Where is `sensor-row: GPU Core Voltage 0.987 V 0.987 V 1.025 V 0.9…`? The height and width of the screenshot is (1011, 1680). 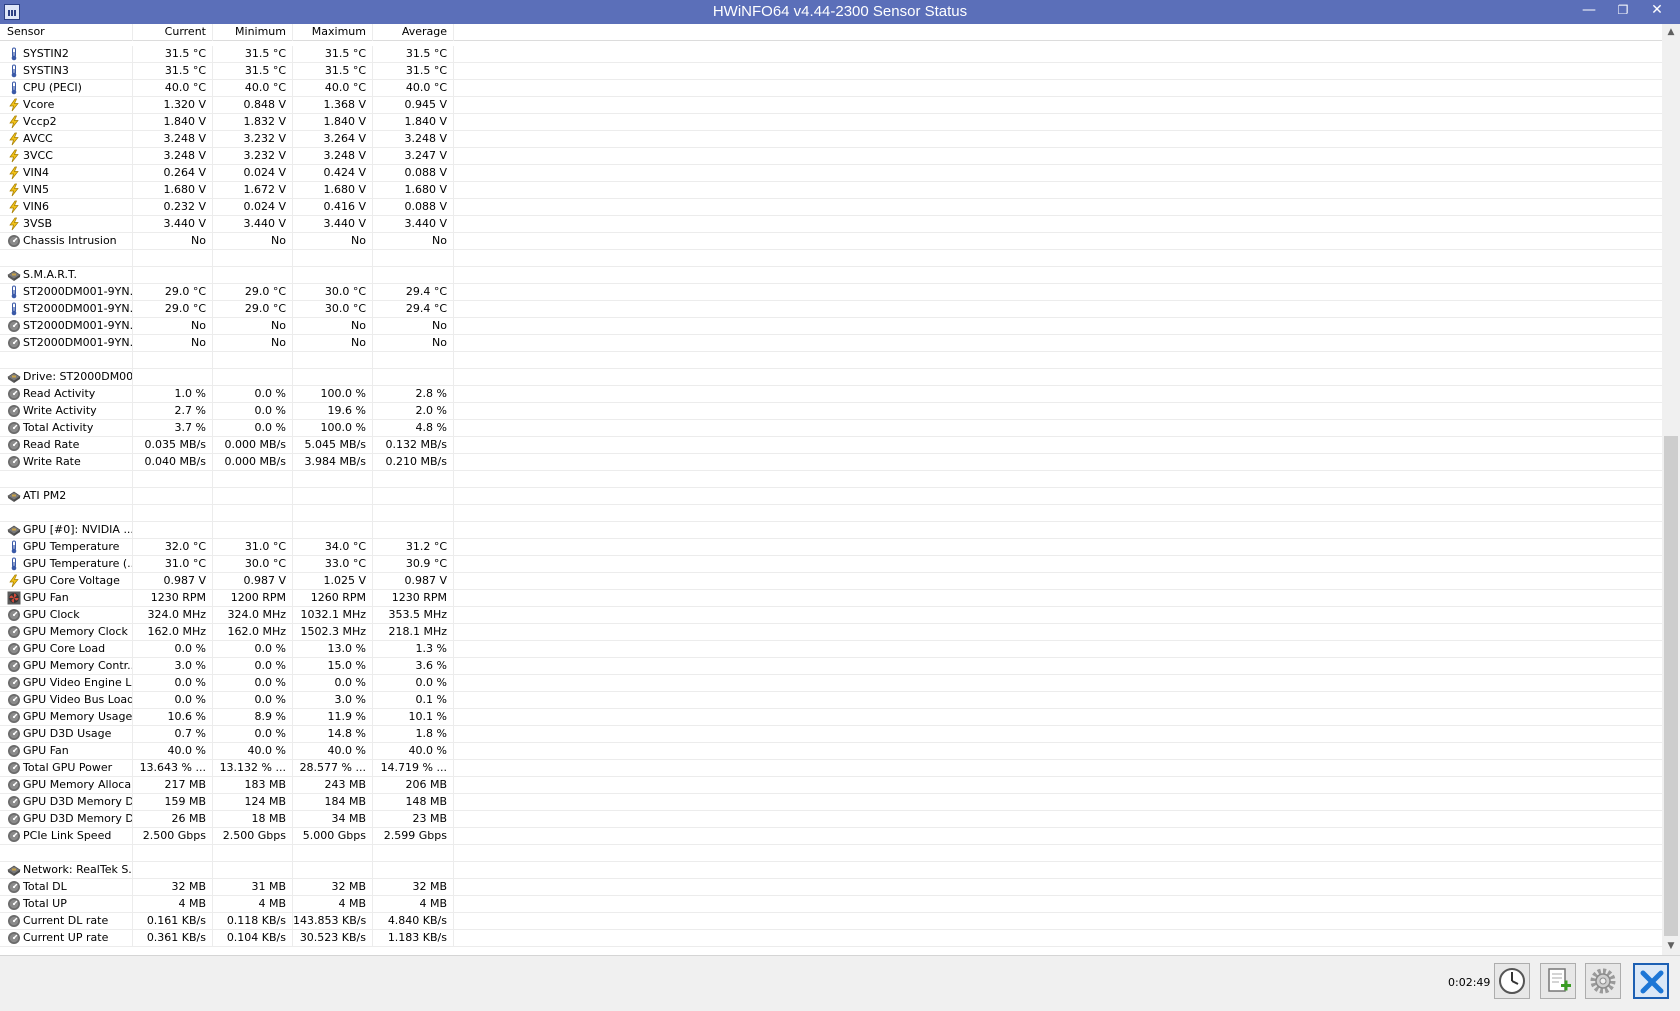 sensor-row: GPU Core Voltage 0.987 V 0.987 V 1.025 V 0.9… is located at coordinates (831, 581).